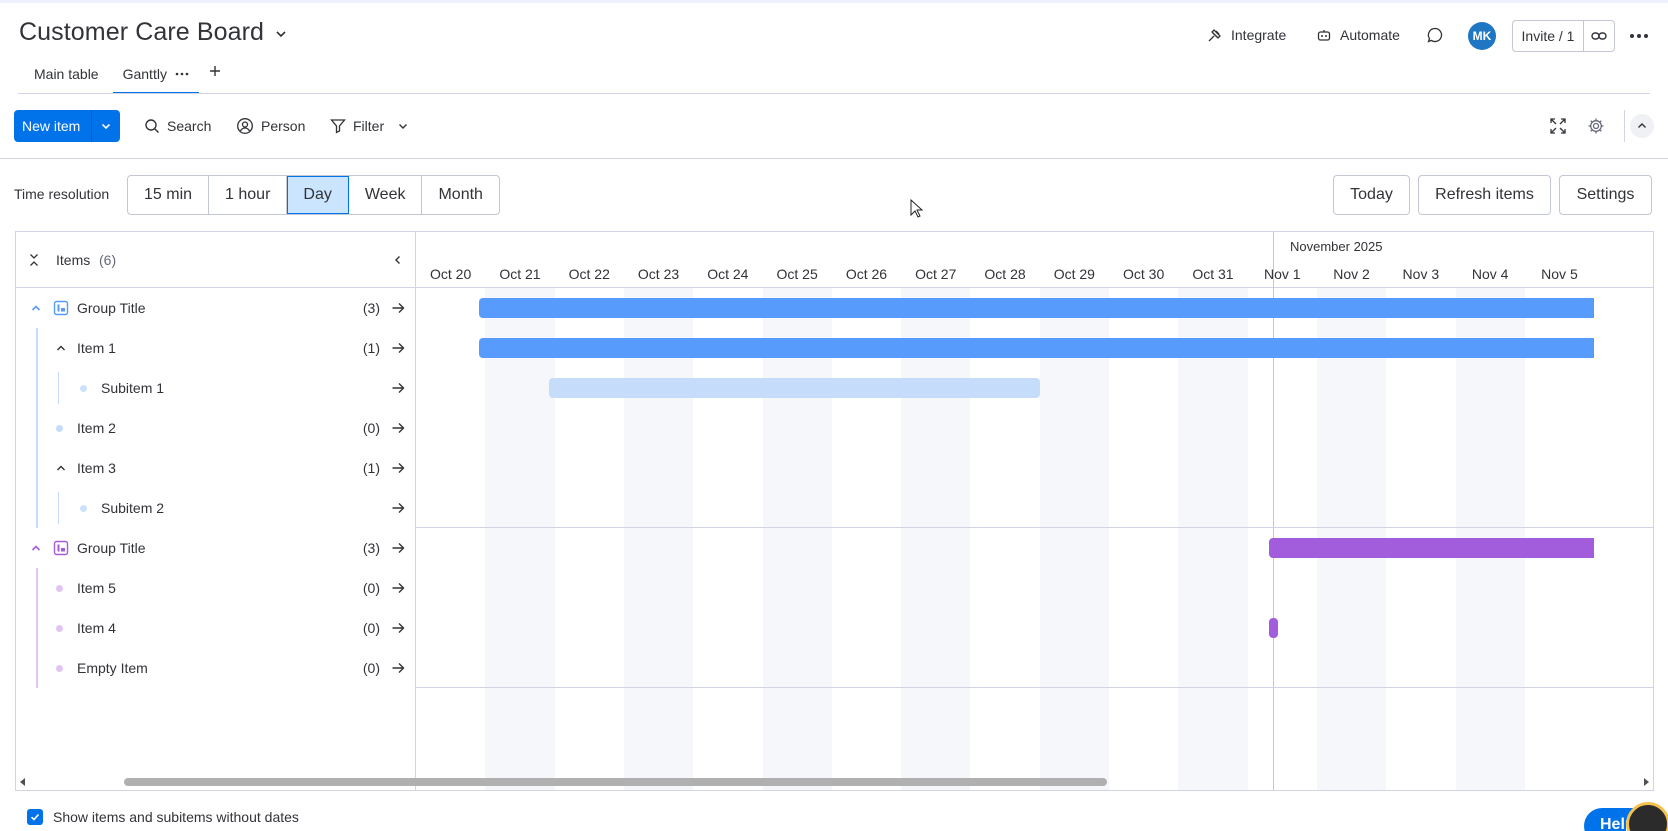 The width and height of the screenshot is (1668, 831). Describe the element at coordinates (96, 428) in the screenshot. I see `row-label: Item 2` at that location.